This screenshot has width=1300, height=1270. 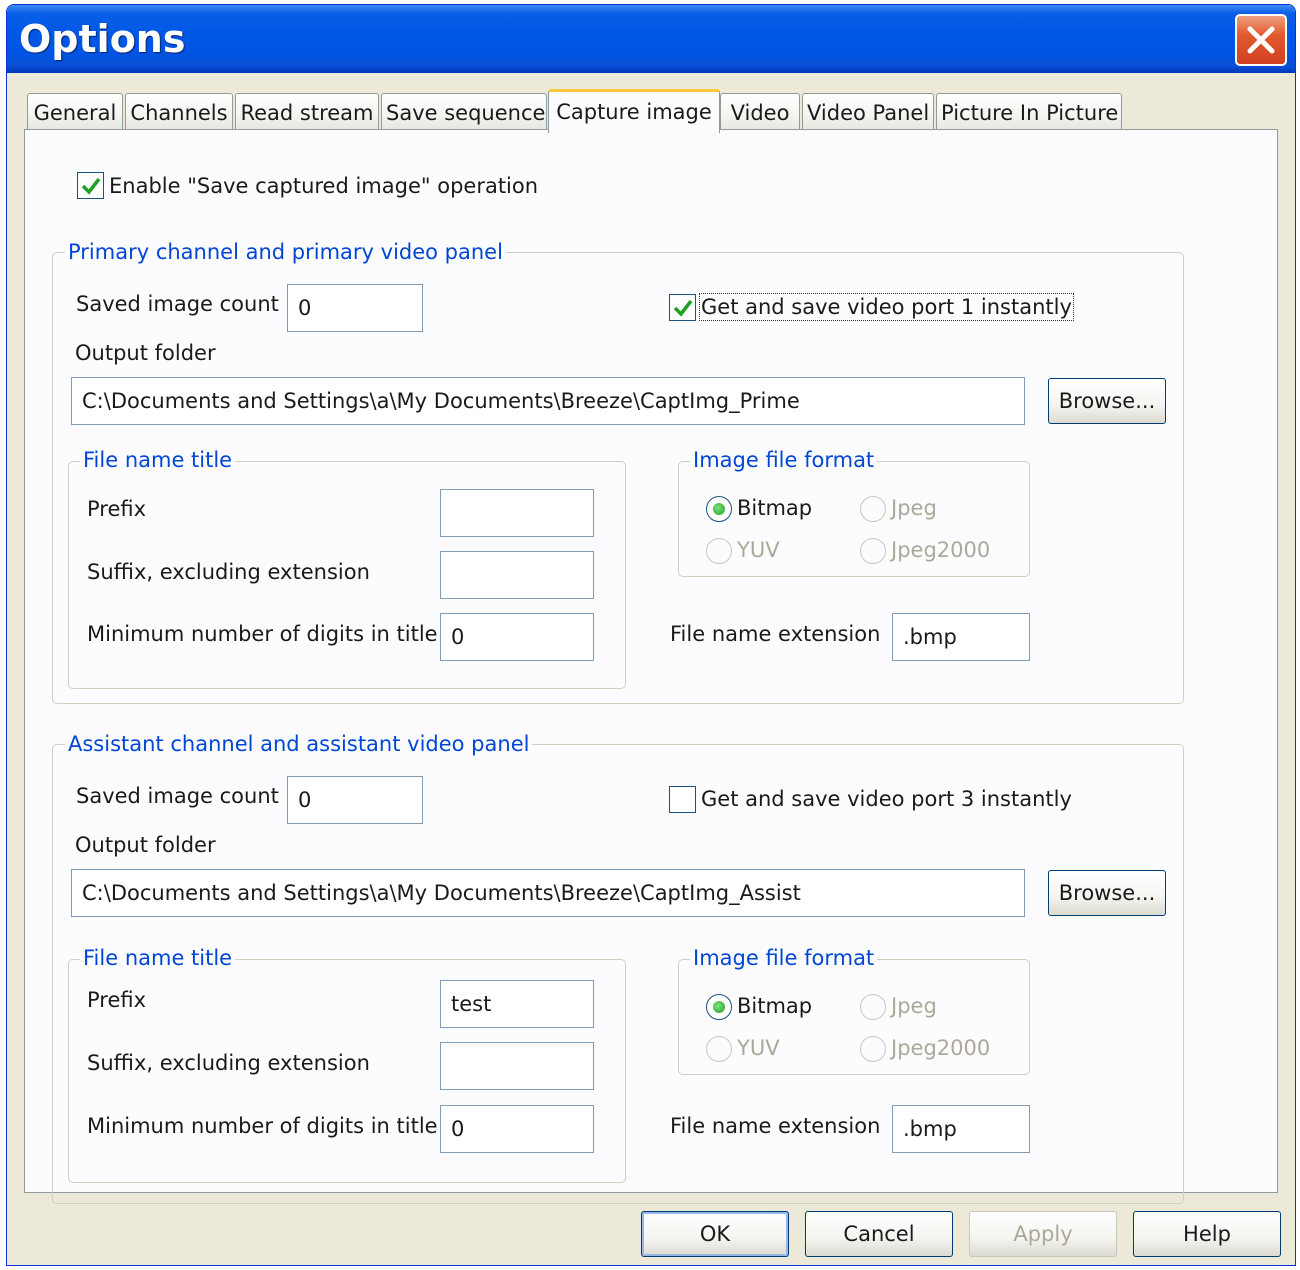 I want to click on tab-read-stream: Read stream, so click(x=307, y=112).